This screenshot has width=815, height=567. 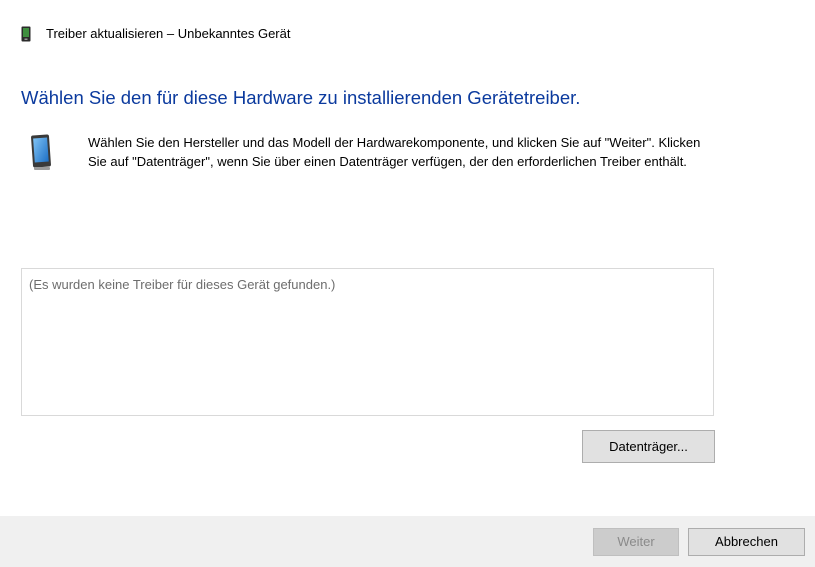 What do you see at coordinates (26, 34) in the screenshot?
I see `device-manager-icon` at bounding box center [26, 34].